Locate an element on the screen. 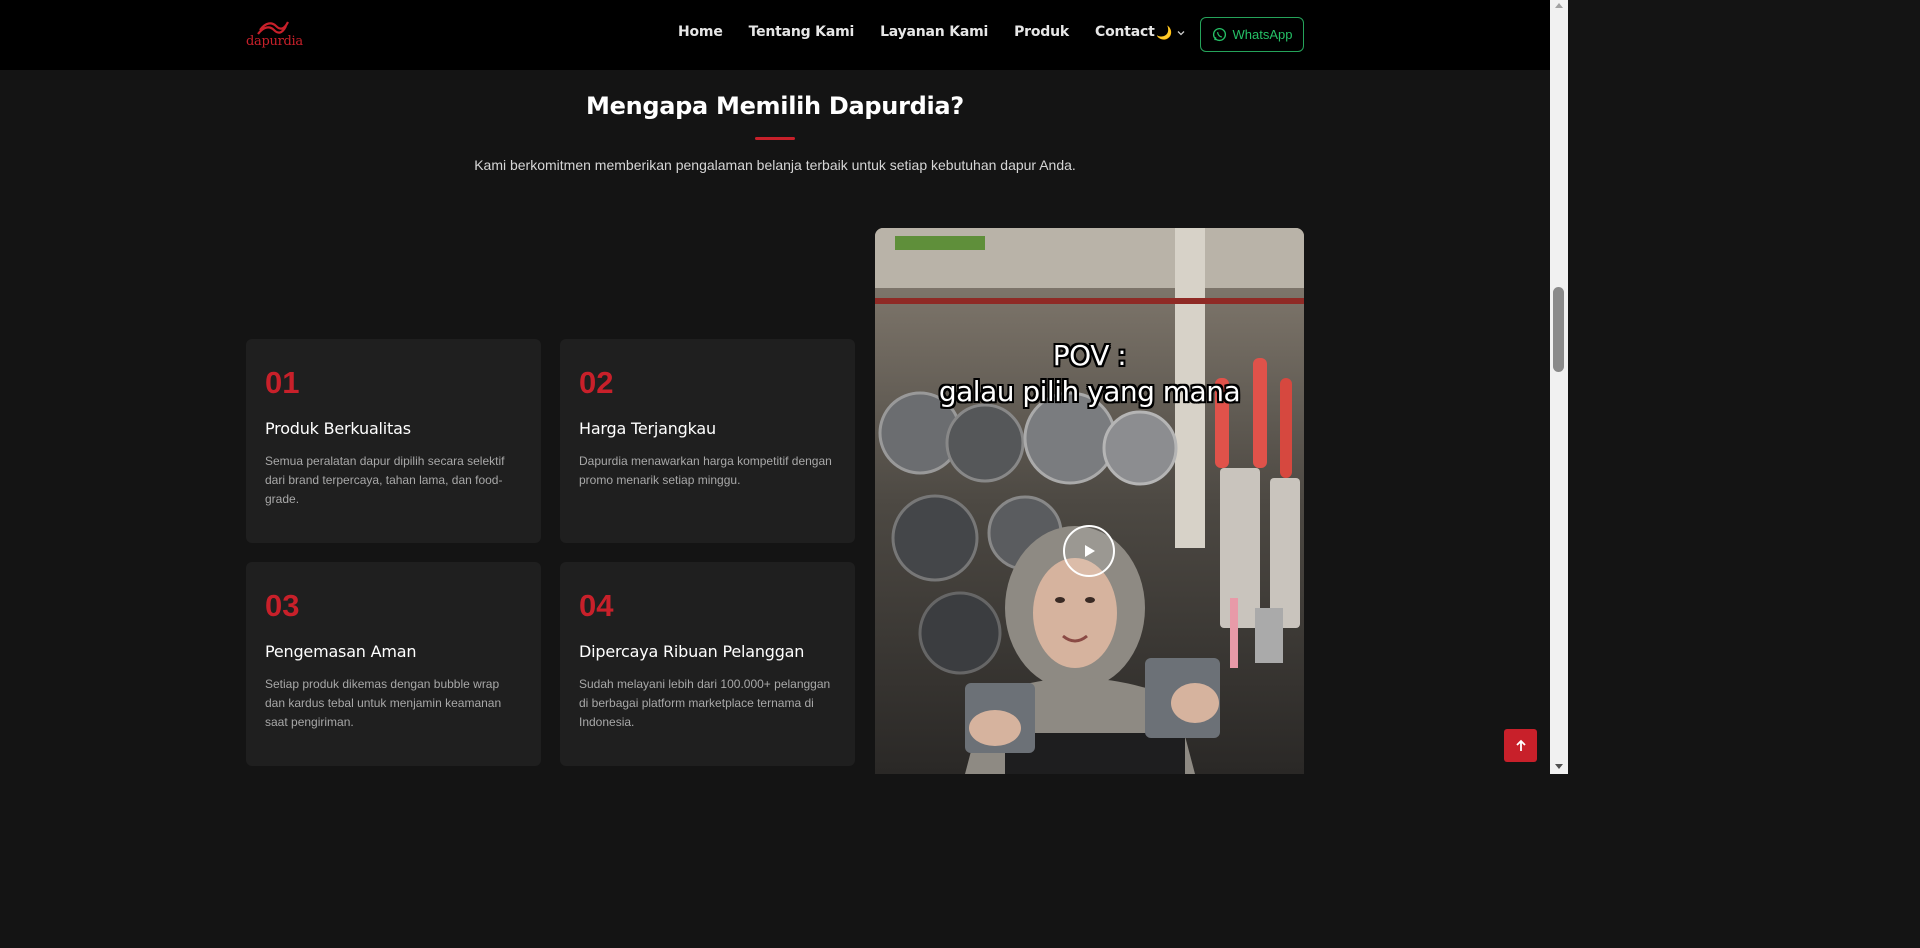 The image size is (1920, 948). feature-title: Produk Berkualitas is located at coordinates (338, 428).